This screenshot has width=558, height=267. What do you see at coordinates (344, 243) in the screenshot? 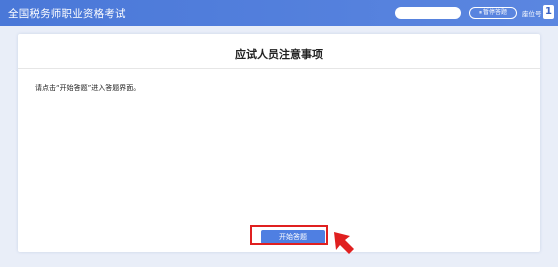
I see `red-arrow-icon` at bounding box center [344, 243].